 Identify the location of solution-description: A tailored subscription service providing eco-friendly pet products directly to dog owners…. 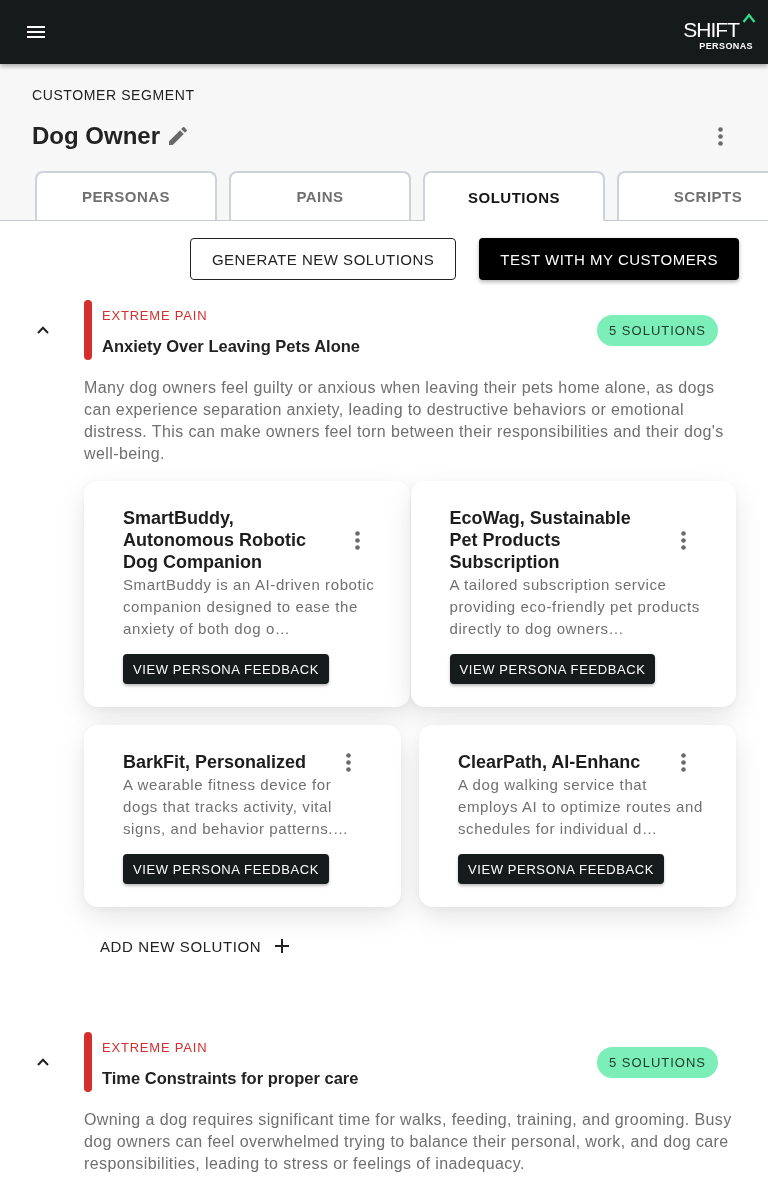
(575, 607).